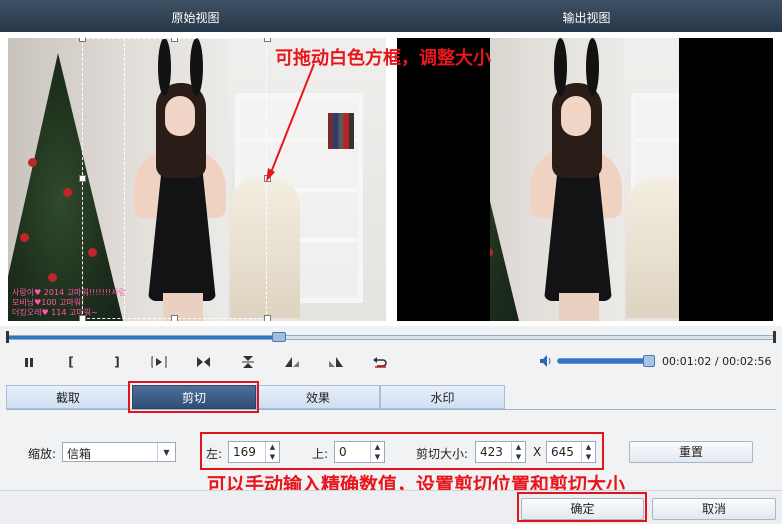 The width and height of the screenshot is (782, 524). What do you see at coordinates (442, 454) in the screenshot?
I see `crop-size-label: 剪切大小:` at bounding box center [442, 454].